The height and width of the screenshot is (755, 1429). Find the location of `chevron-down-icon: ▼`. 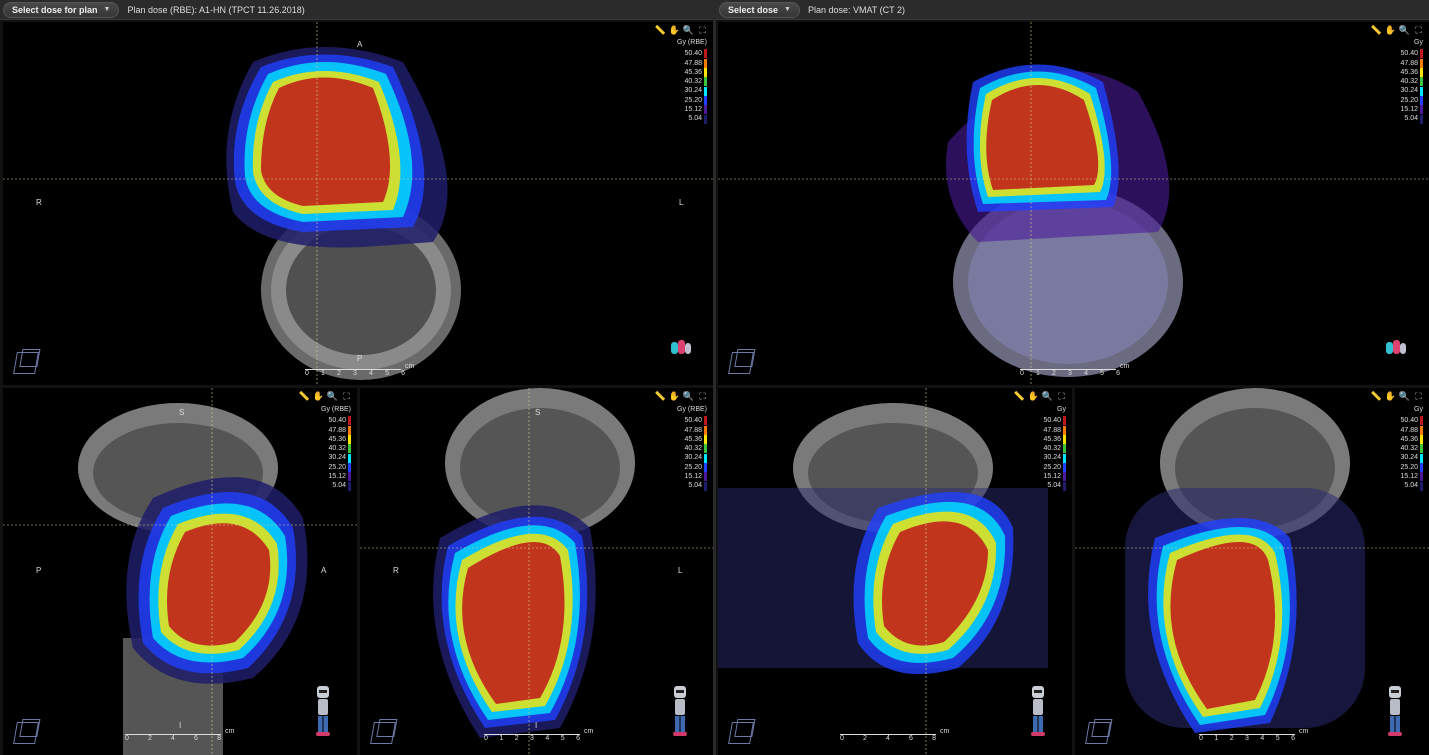

chevron-down-icon: ▼ is located at coordinates (107, 9).